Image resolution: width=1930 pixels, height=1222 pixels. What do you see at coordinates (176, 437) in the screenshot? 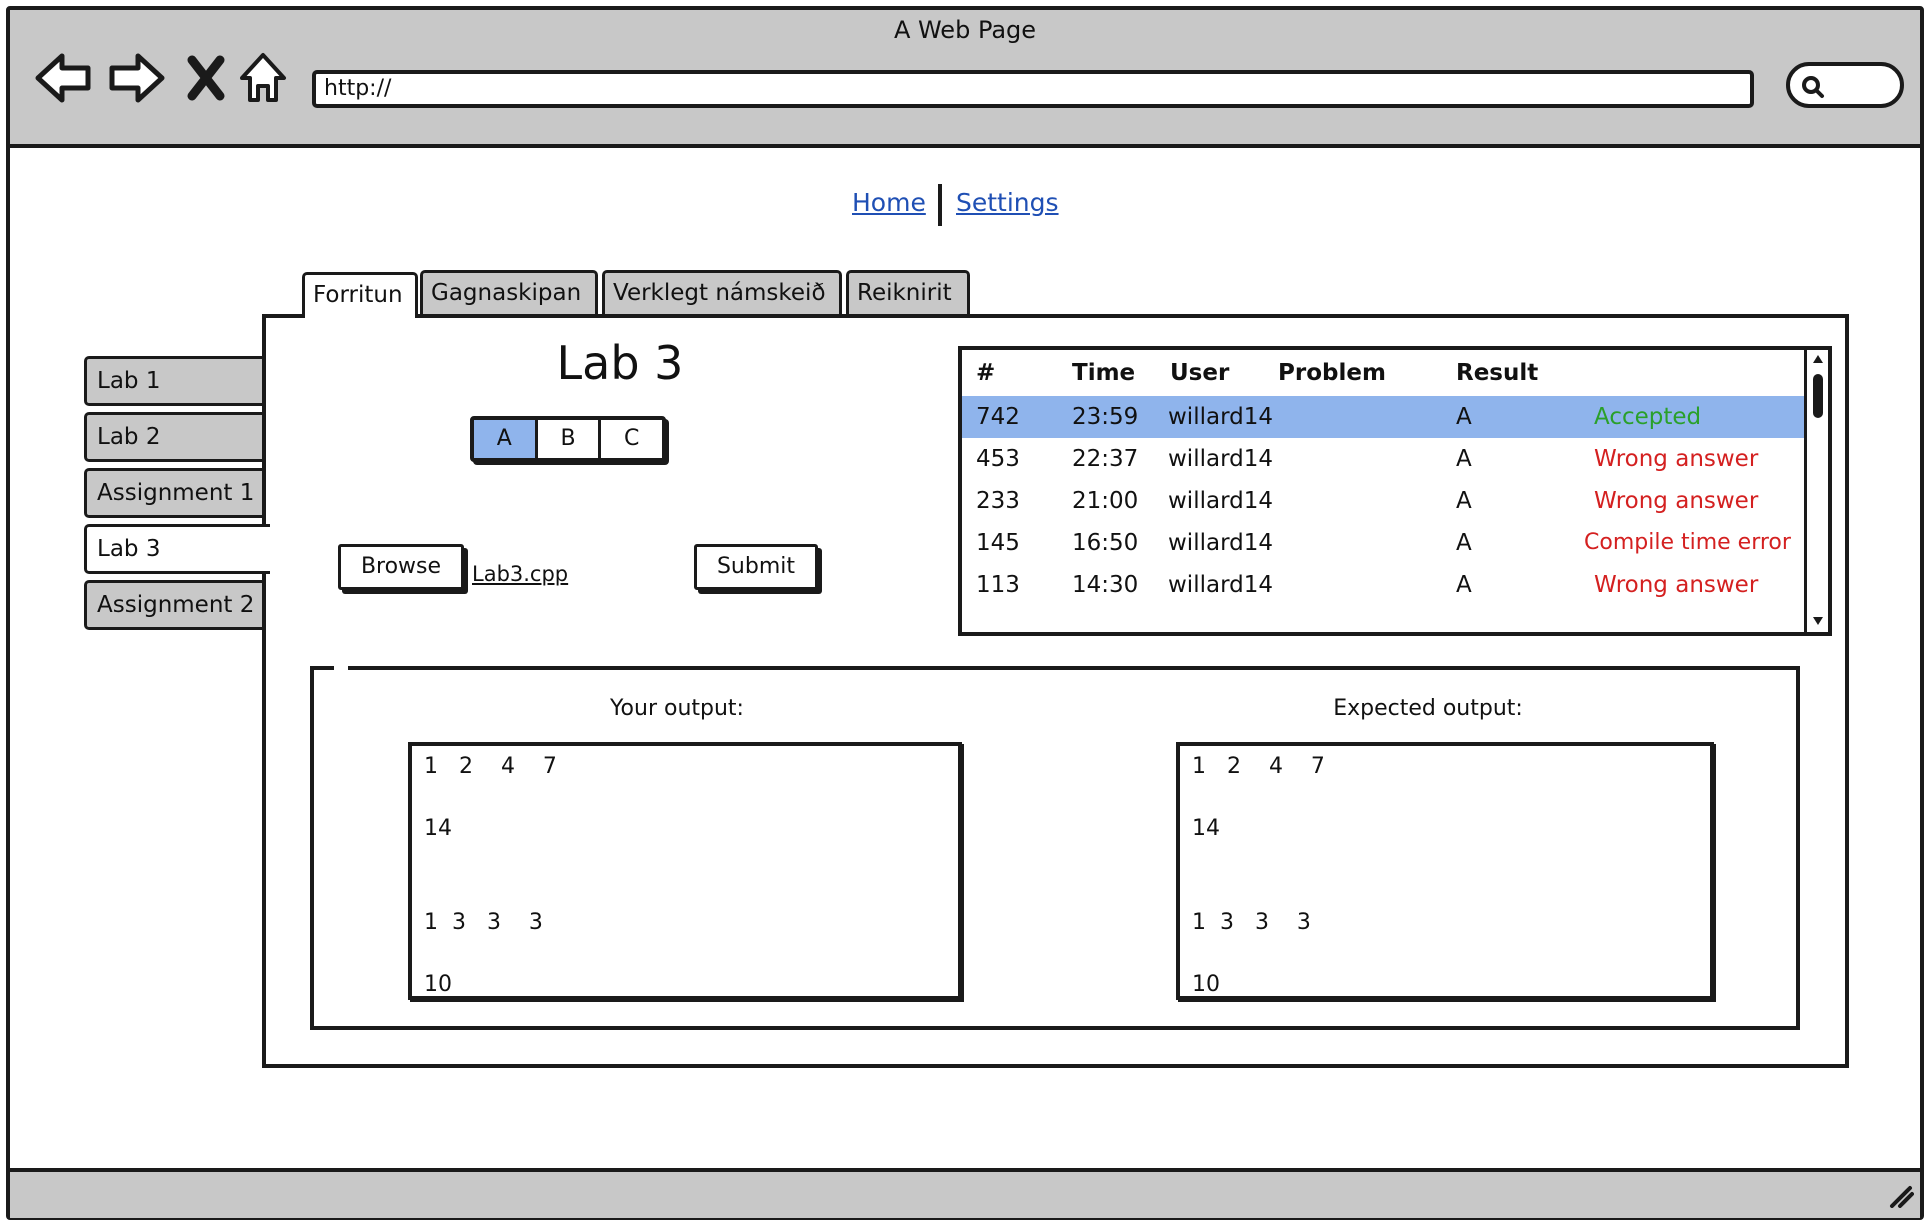
I see `lab-tab-lab-2: Lab 2` at bounding box center [176, 437].